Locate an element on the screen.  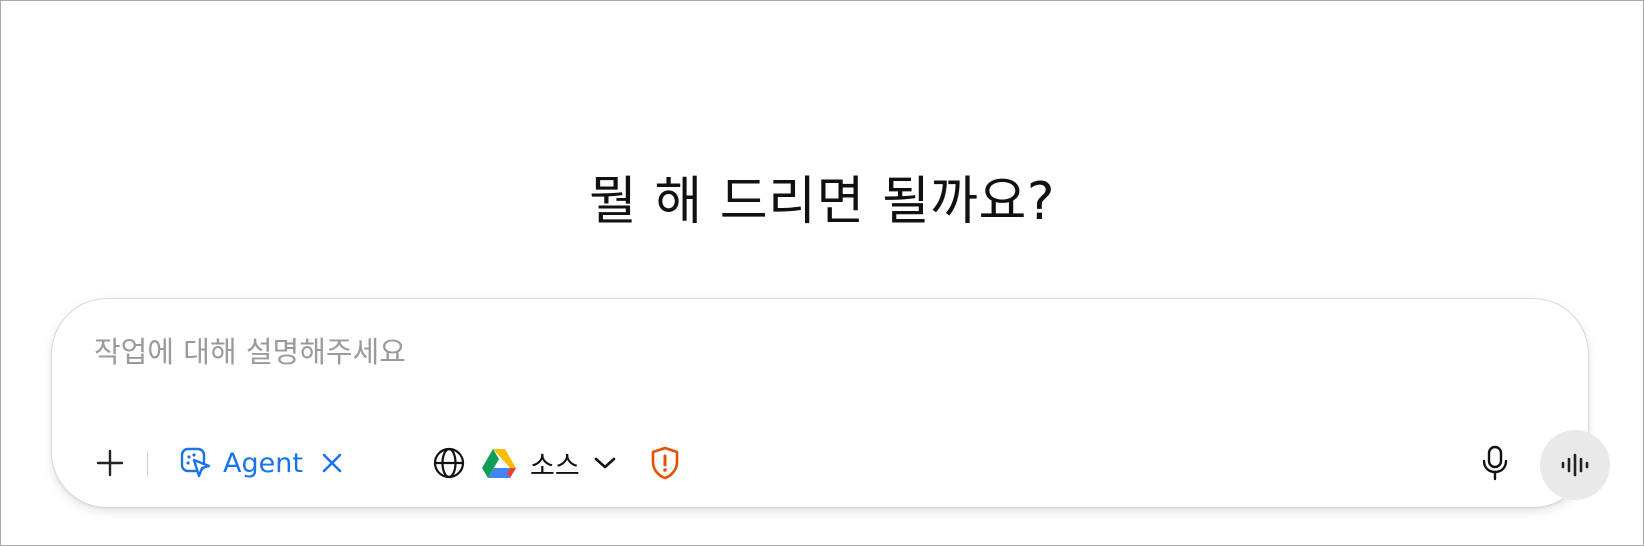
google-drive-button is located at coordinates (499, 463).